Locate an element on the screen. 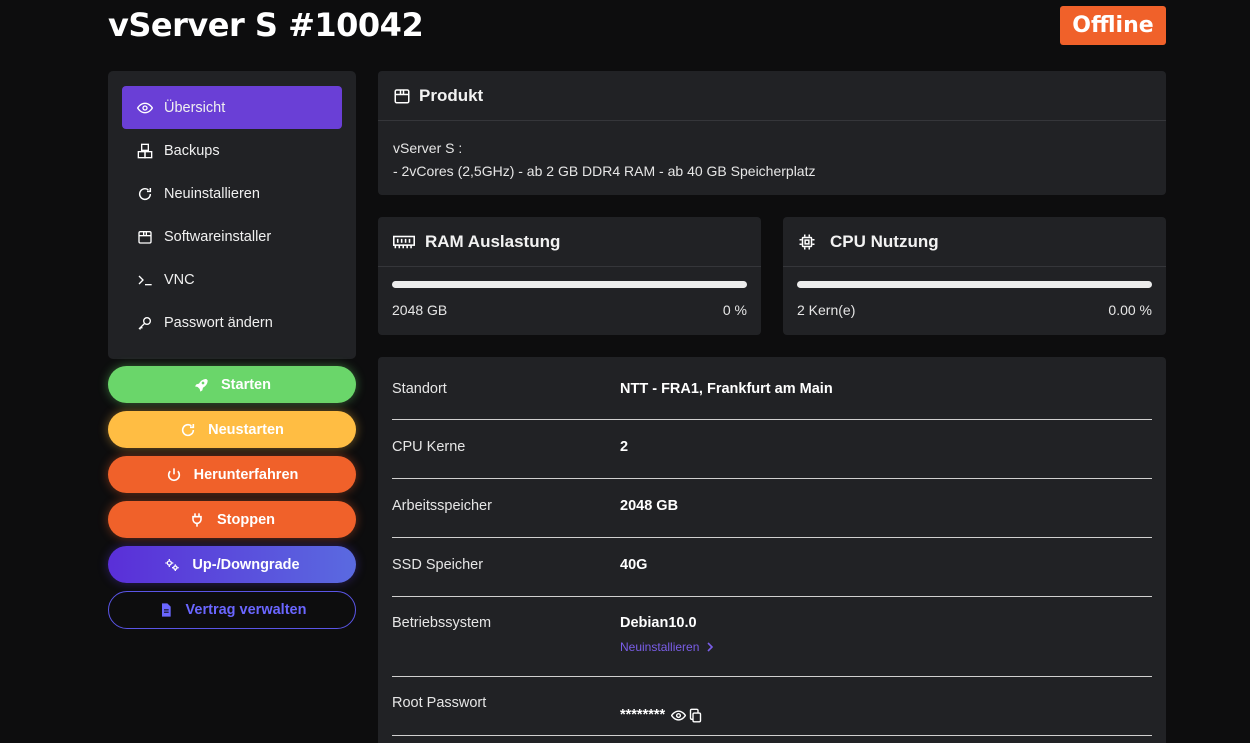 This screenshot has height=743, width=1250. status-badge: Offline is located at coordinates (1113, 25).